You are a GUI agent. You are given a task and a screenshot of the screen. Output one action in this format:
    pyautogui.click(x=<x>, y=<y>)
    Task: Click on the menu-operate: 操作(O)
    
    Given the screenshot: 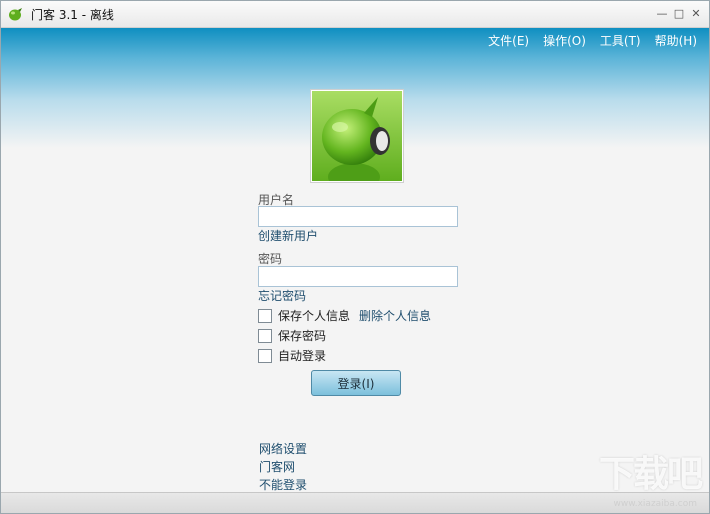 What is the action you would take?
    pyautogui.click(x=564, y=40)
    